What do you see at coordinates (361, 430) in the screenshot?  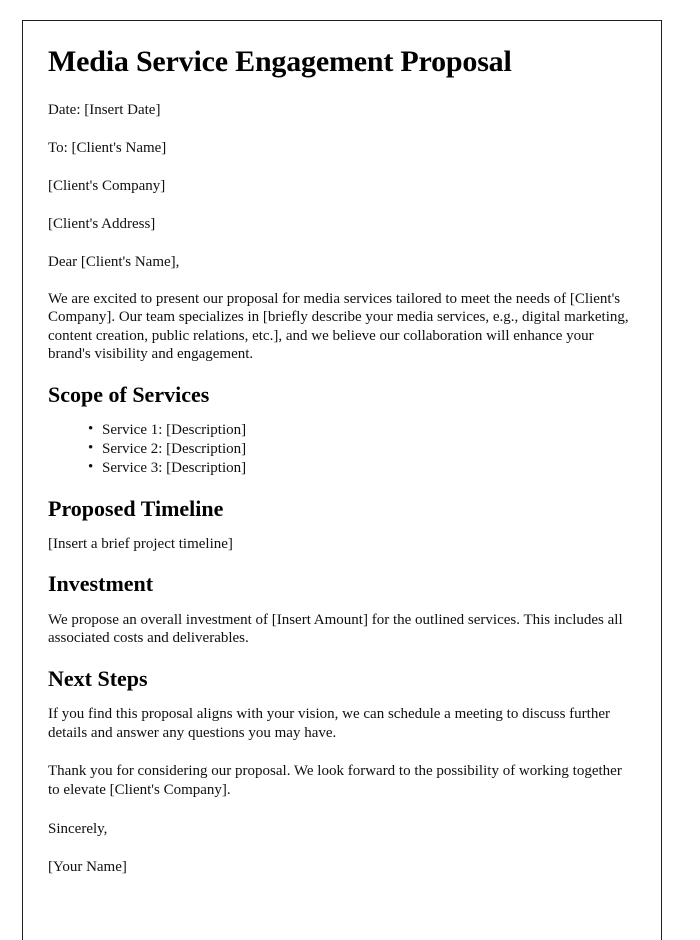 I see `list-item: Service 1: [Description]` at bounding box center [361, 430].